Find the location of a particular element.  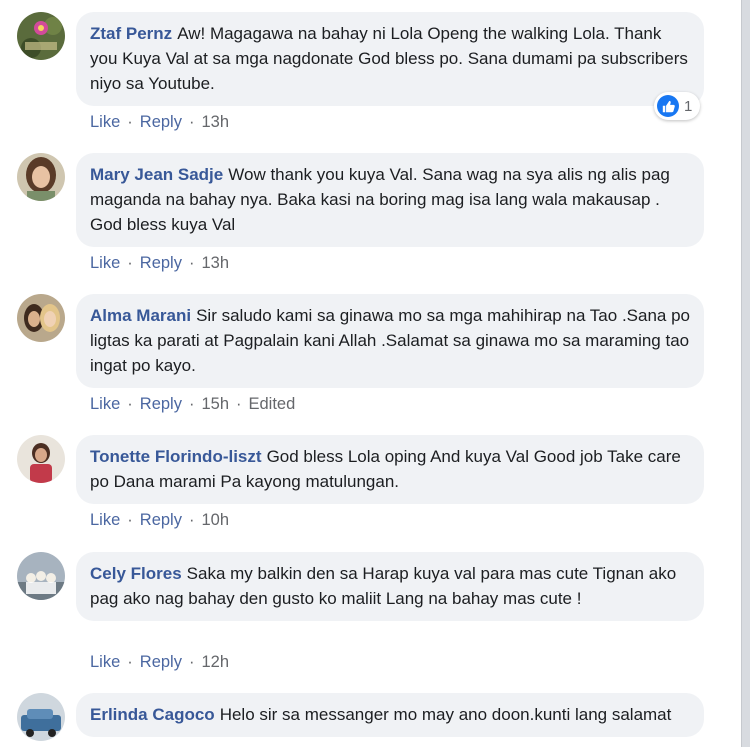

comment-actions: Like · Reply · 10h is located at coordinates (159, 520).